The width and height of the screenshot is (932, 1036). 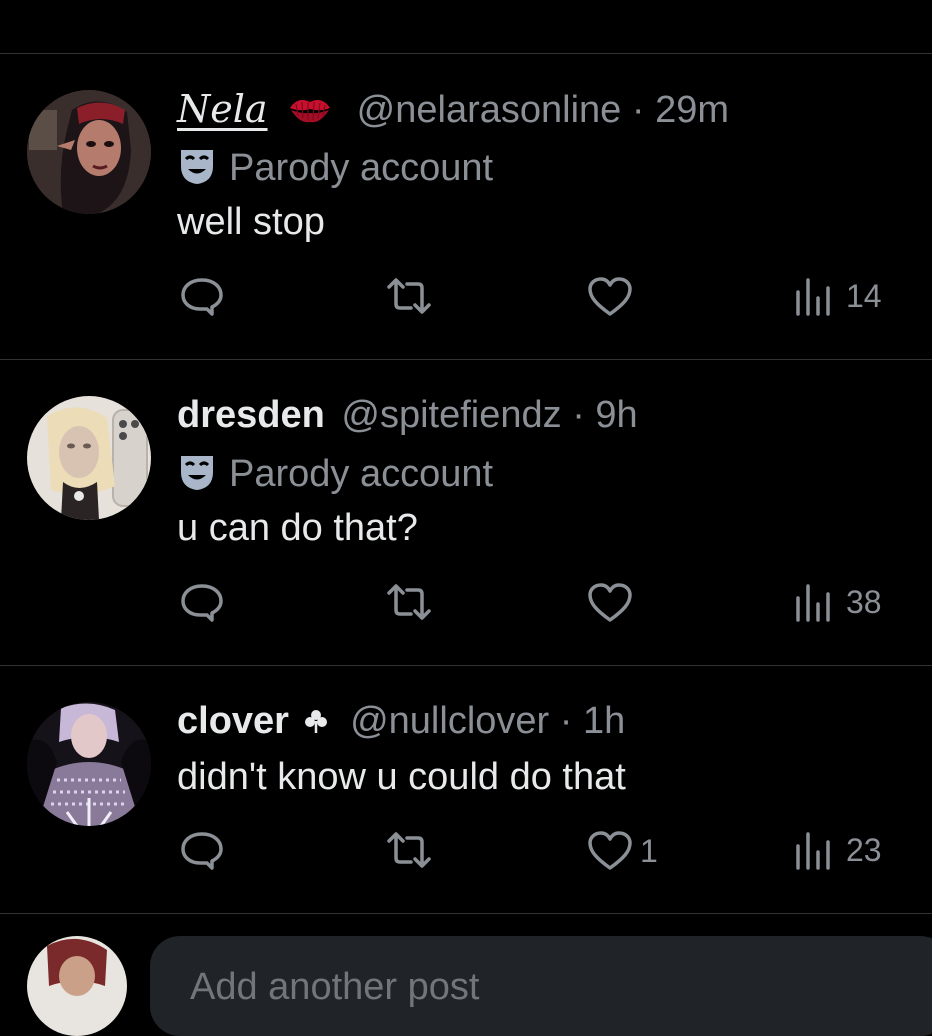 I want to click on post-header: clover @nullclover · 1h, so click(x=401, y=722).